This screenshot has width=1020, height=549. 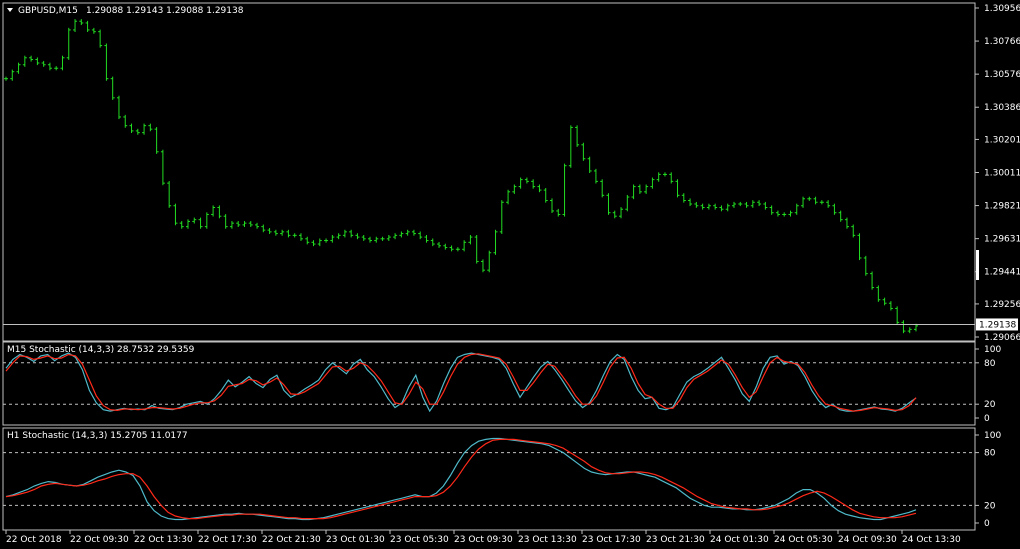 I want to click on time-tick-label: 22 Oct 09:30, so click(x=99, y=540).